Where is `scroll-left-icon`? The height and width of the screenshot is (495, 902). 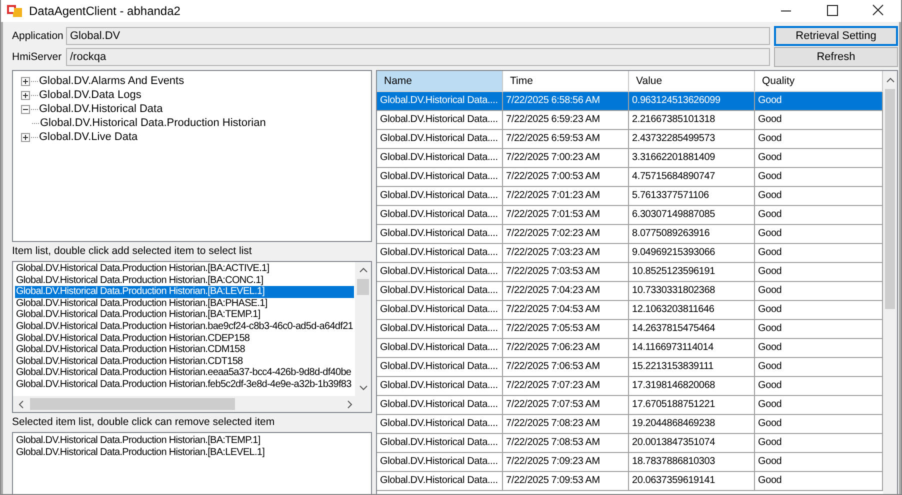
scroll-left-icon is located at coordinates (21, 404).